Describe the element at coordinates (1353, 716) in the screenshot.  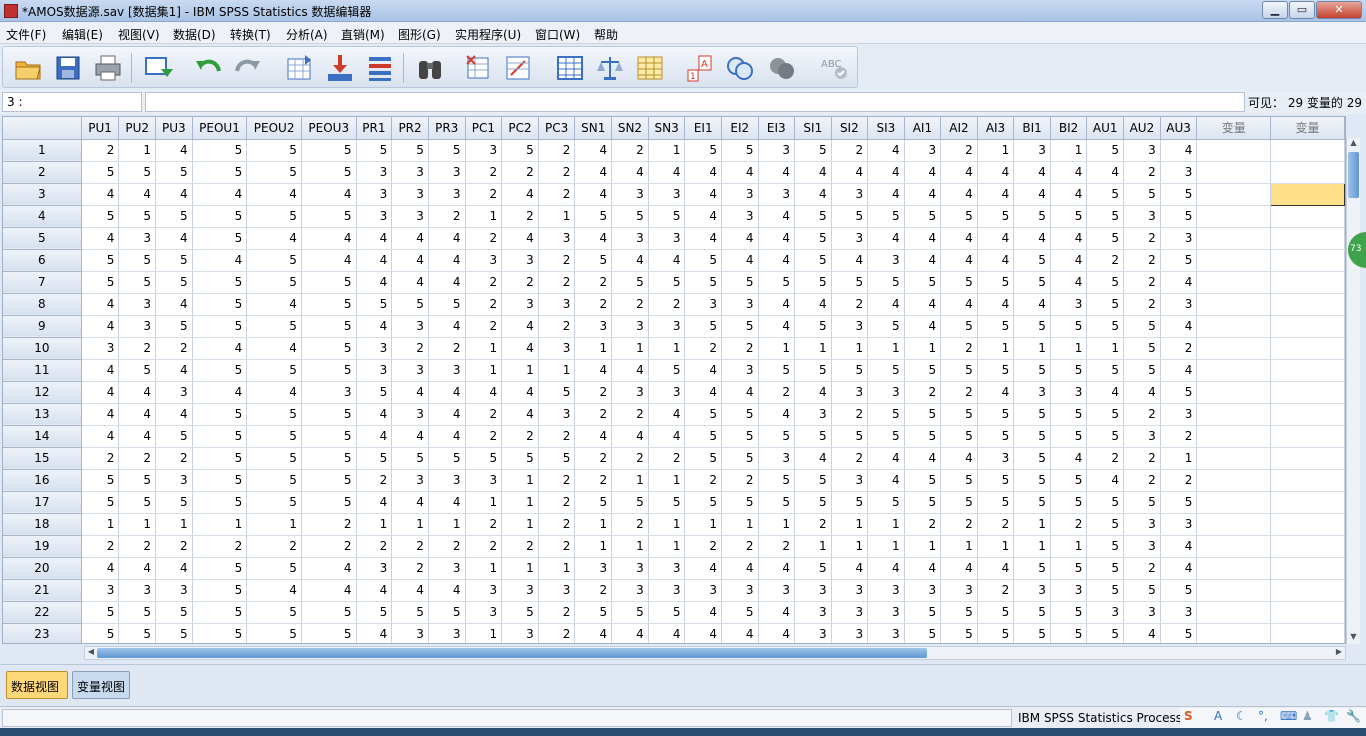
I see `ime-settings-icon: 🔧` at that location.